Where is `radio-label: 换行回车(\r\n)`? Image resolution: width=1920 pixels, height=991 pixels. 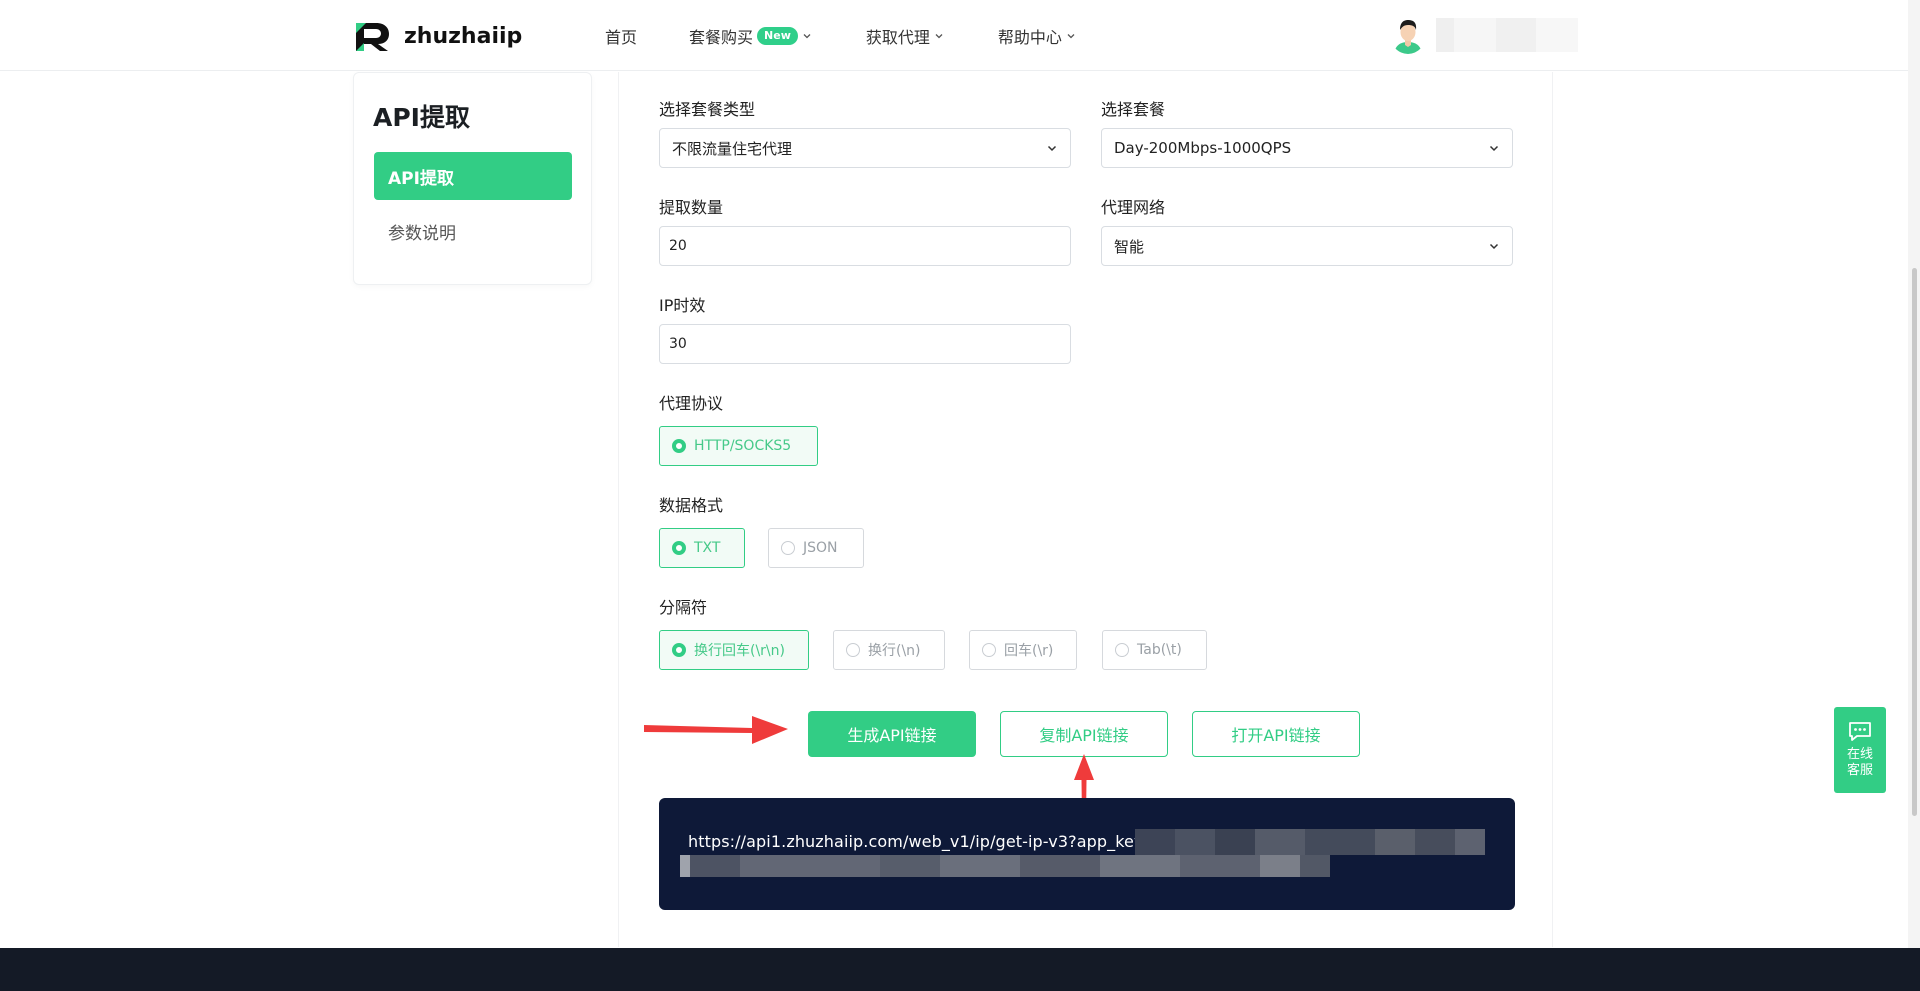 radio-label: 换行回车(\r\n) is located at coordinates (739, 651).